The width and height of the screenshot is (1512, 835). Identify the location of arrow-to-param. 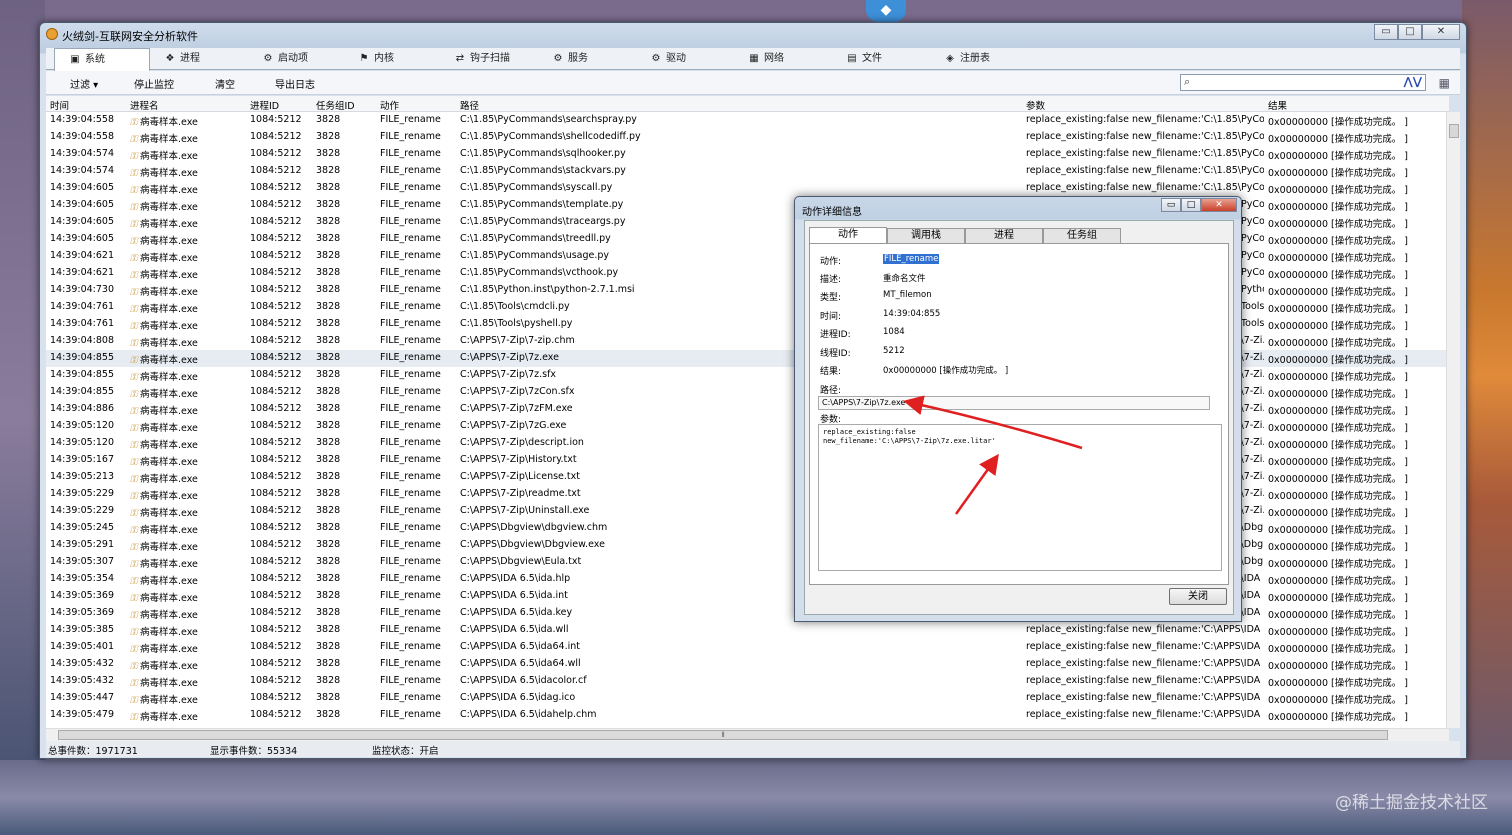
(976, 484).